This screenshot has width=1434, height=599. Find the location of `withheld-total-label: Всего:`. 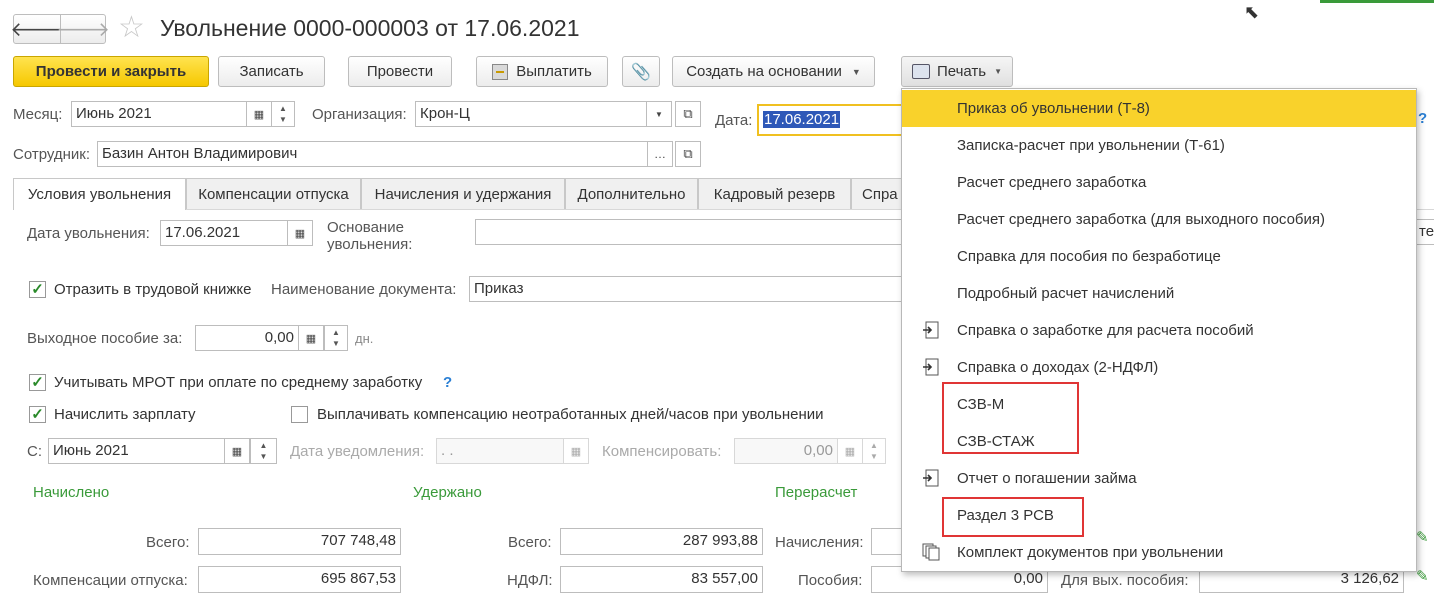

withheld-total-label: Всего: is located at coordinates (530, 542).